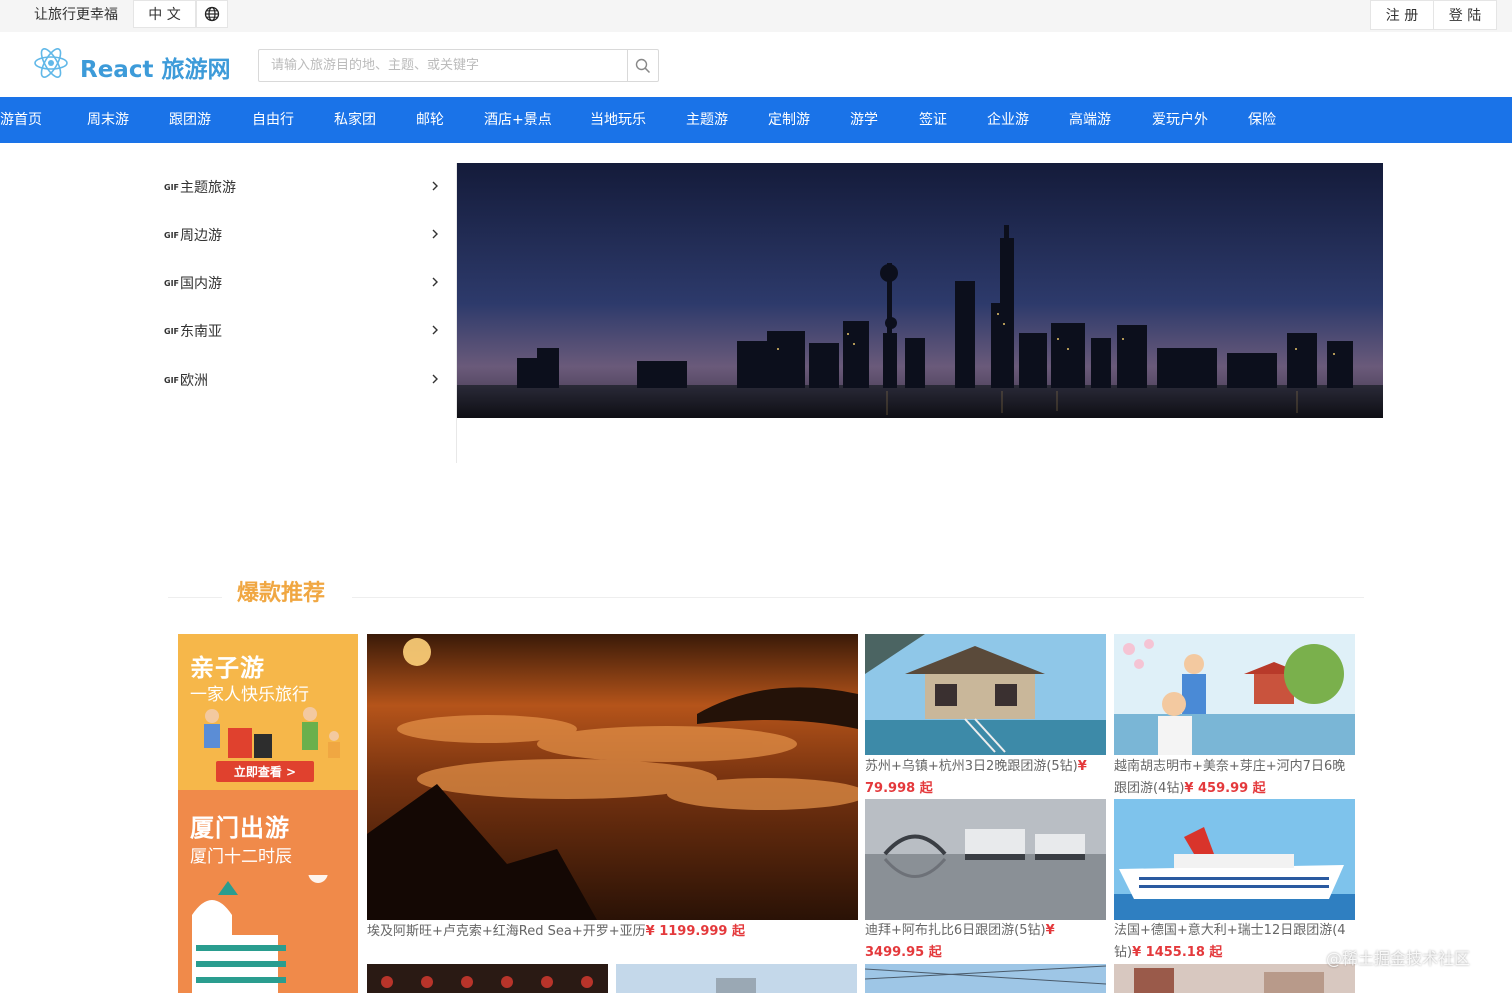 This screenshot has width=1512, height=993. Describe the element at coordinates (281, 593) in the screenshot. I see `section-title: 爆款推荐` at that location.